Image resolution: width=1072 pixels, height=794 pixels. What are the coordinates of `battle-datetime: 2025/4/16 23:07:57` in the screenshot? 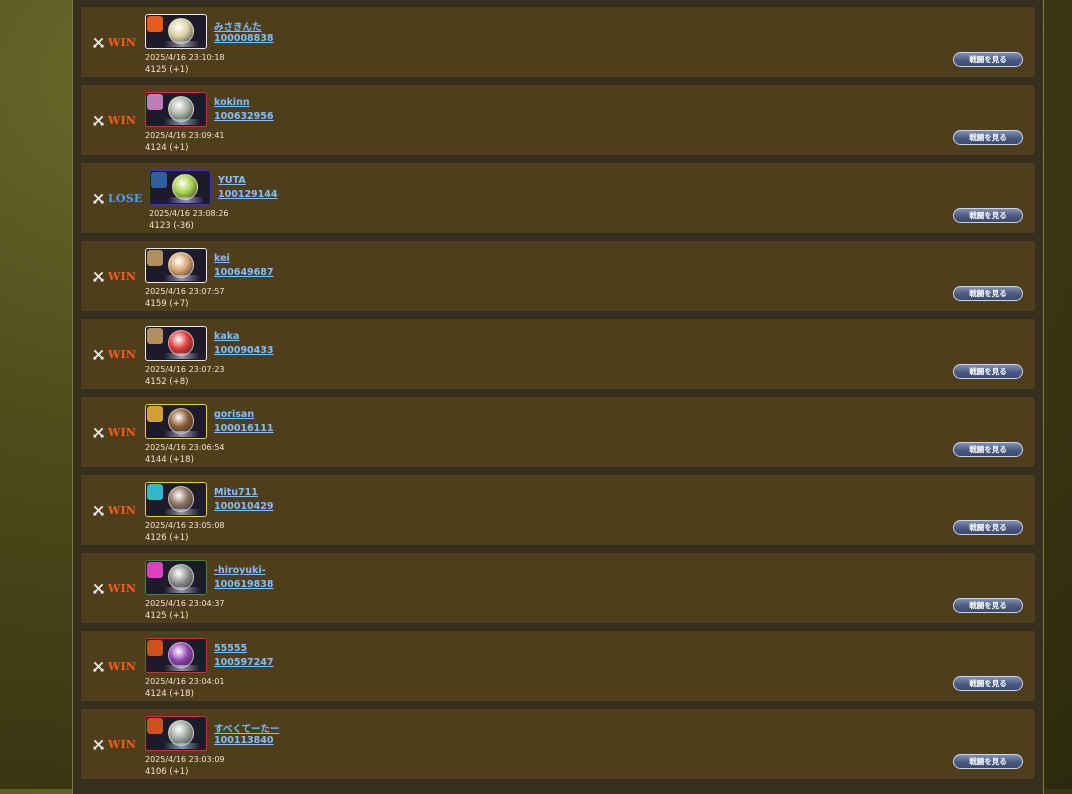 It's located at (185, 291).